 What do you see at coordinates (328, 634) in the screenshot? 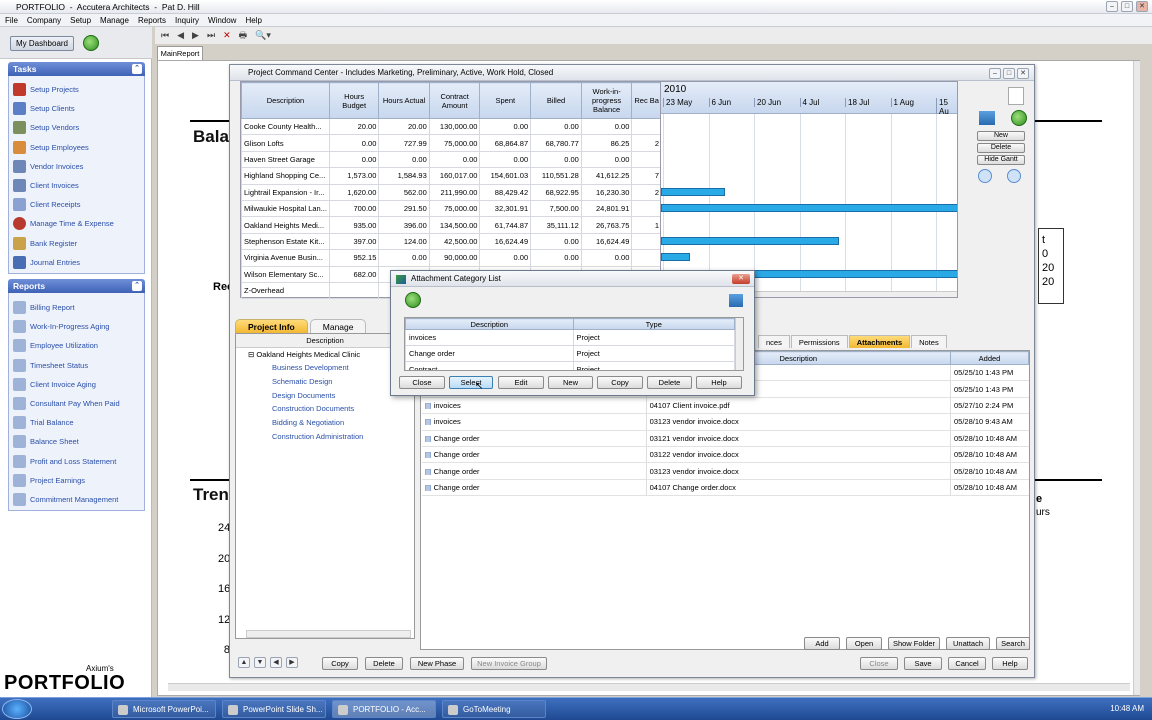
I see `tree-hscrollbar` at bounding box center [328, 634].